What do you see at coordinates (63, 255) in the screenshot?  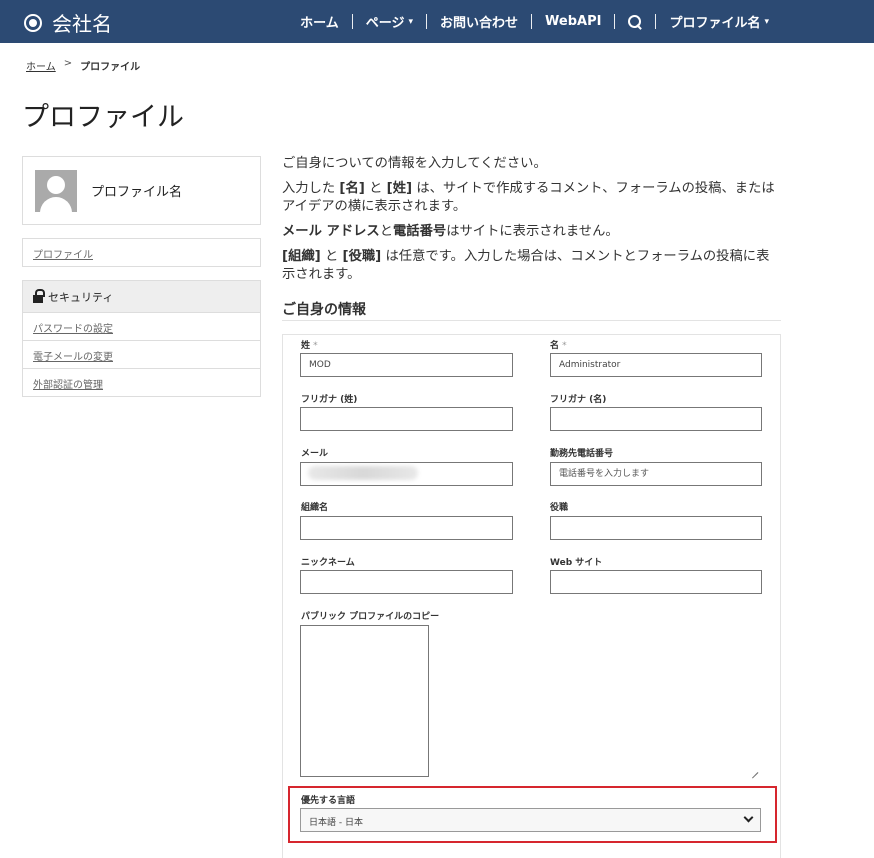 I see `sidebar-item-profile: プロファイル` at bounding box center [63, 255].